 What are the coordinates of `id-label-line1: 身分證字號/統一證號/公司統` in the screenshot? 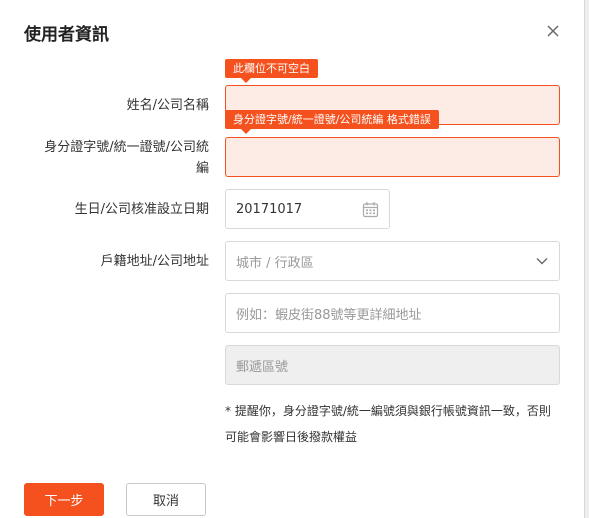 It's located at (126, 147).